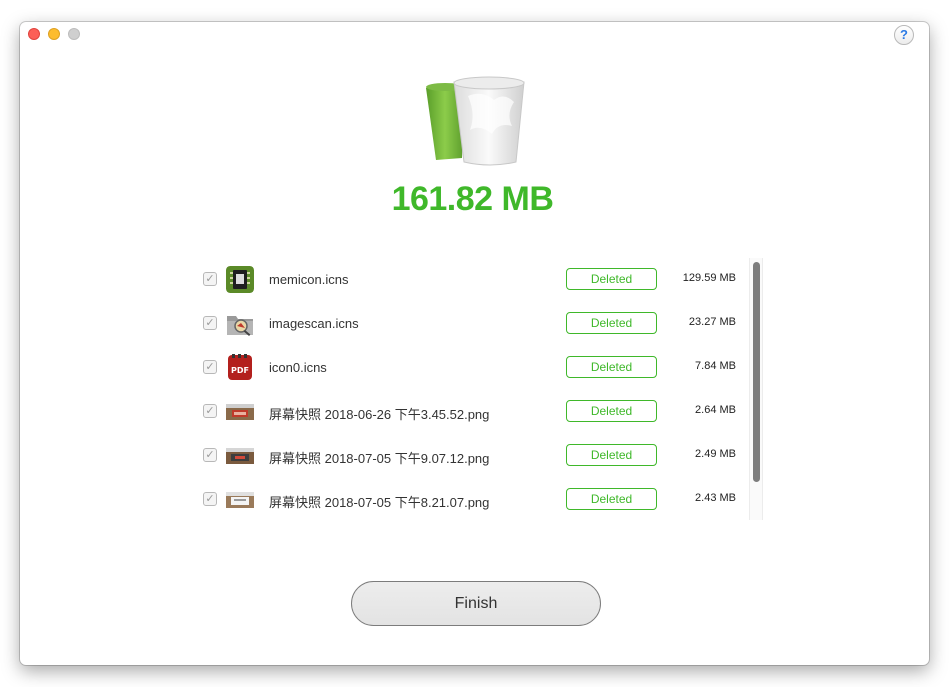 The image size is (951, 687). What do you see at coordinates (54, 34) in the screenshot?
I see `minimize-window-button` at bounding box center [54, 34].